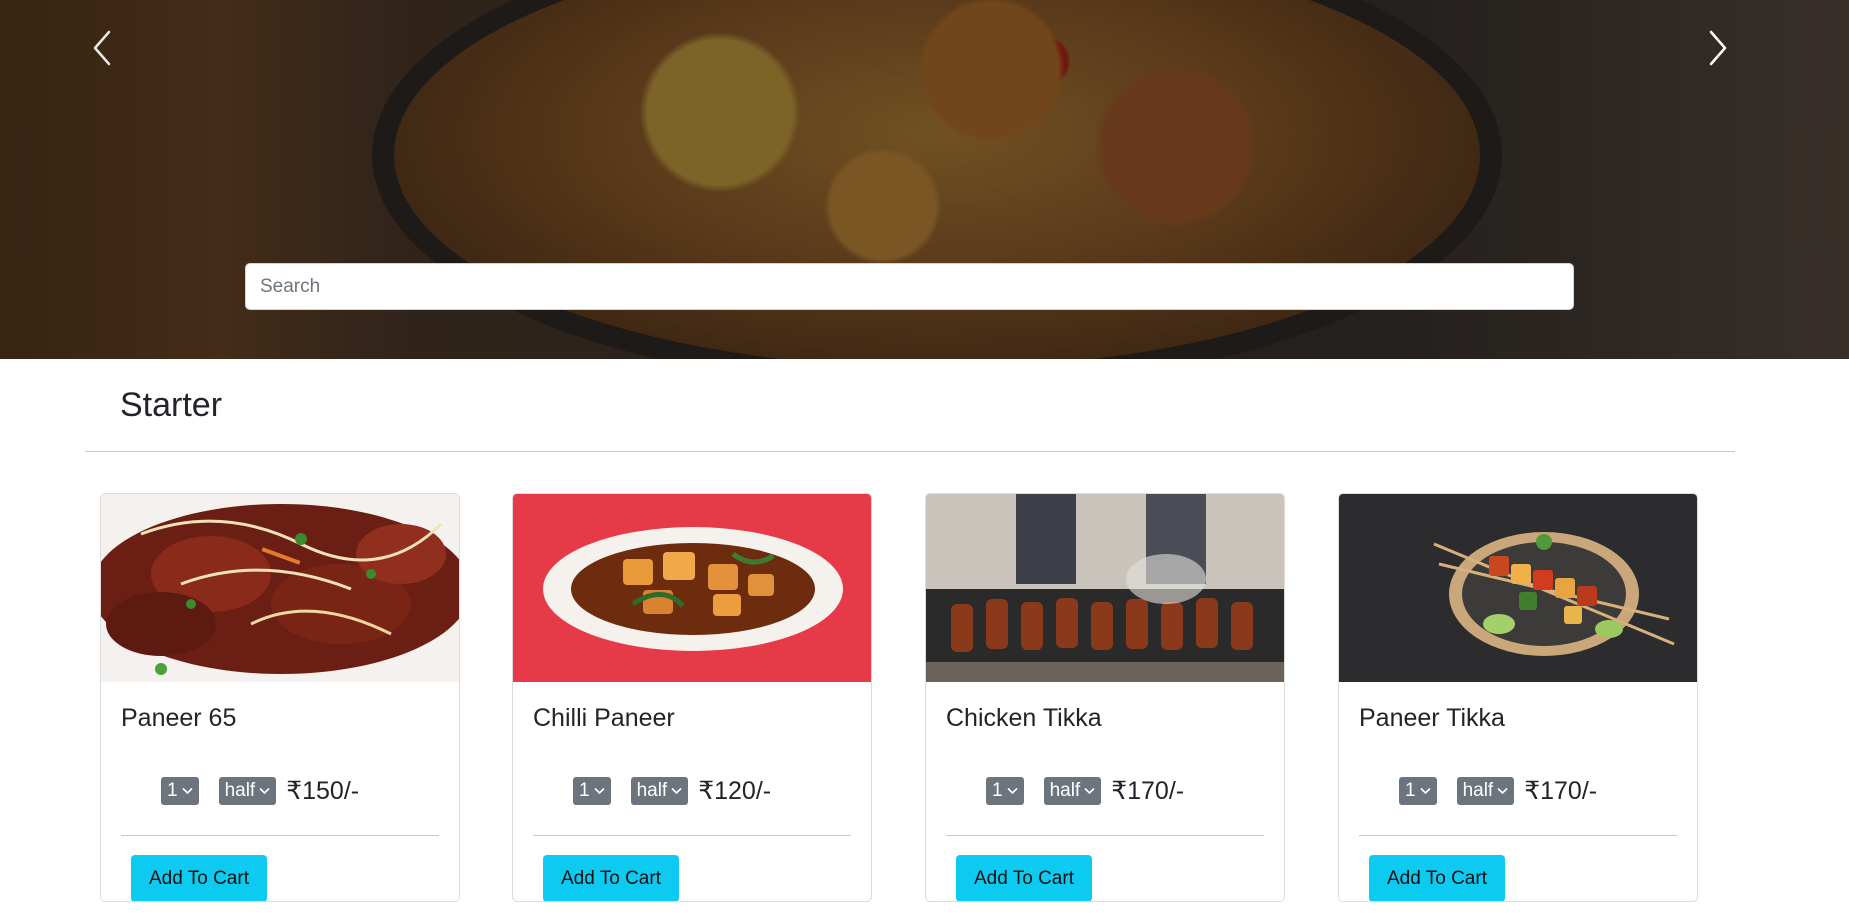 The image size is (1849, 913). I want to click on carousel-prev-button, so click(102, 48).